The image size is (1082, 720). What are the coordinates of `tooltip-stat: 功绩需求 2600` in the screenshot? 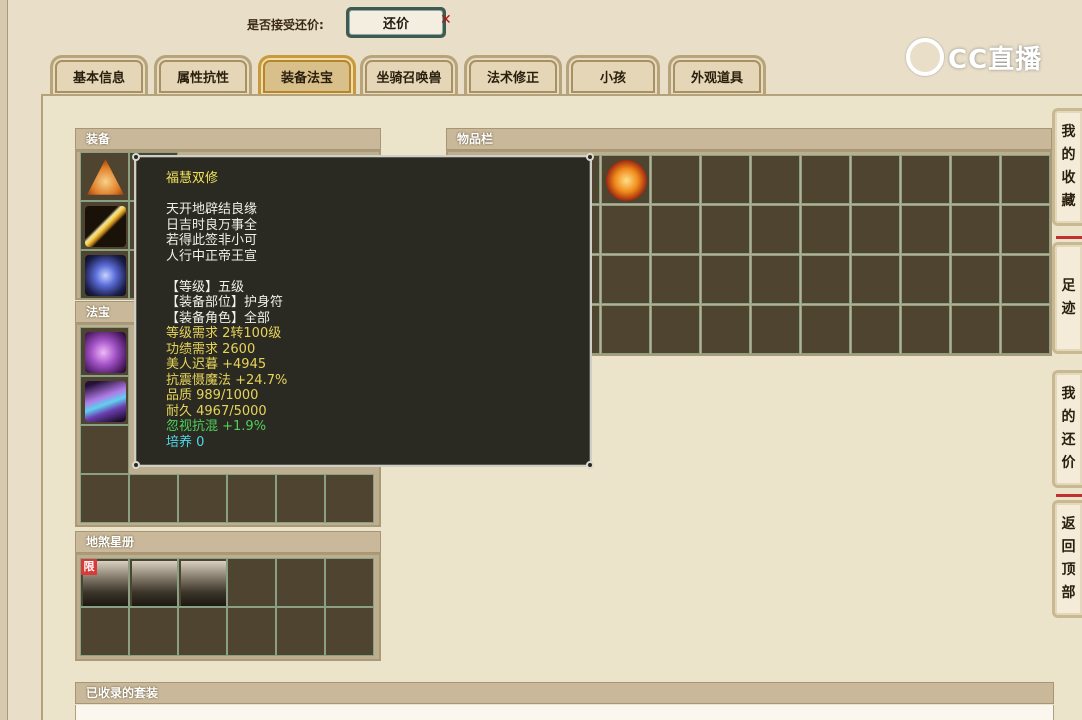 It's located at (211, 349).